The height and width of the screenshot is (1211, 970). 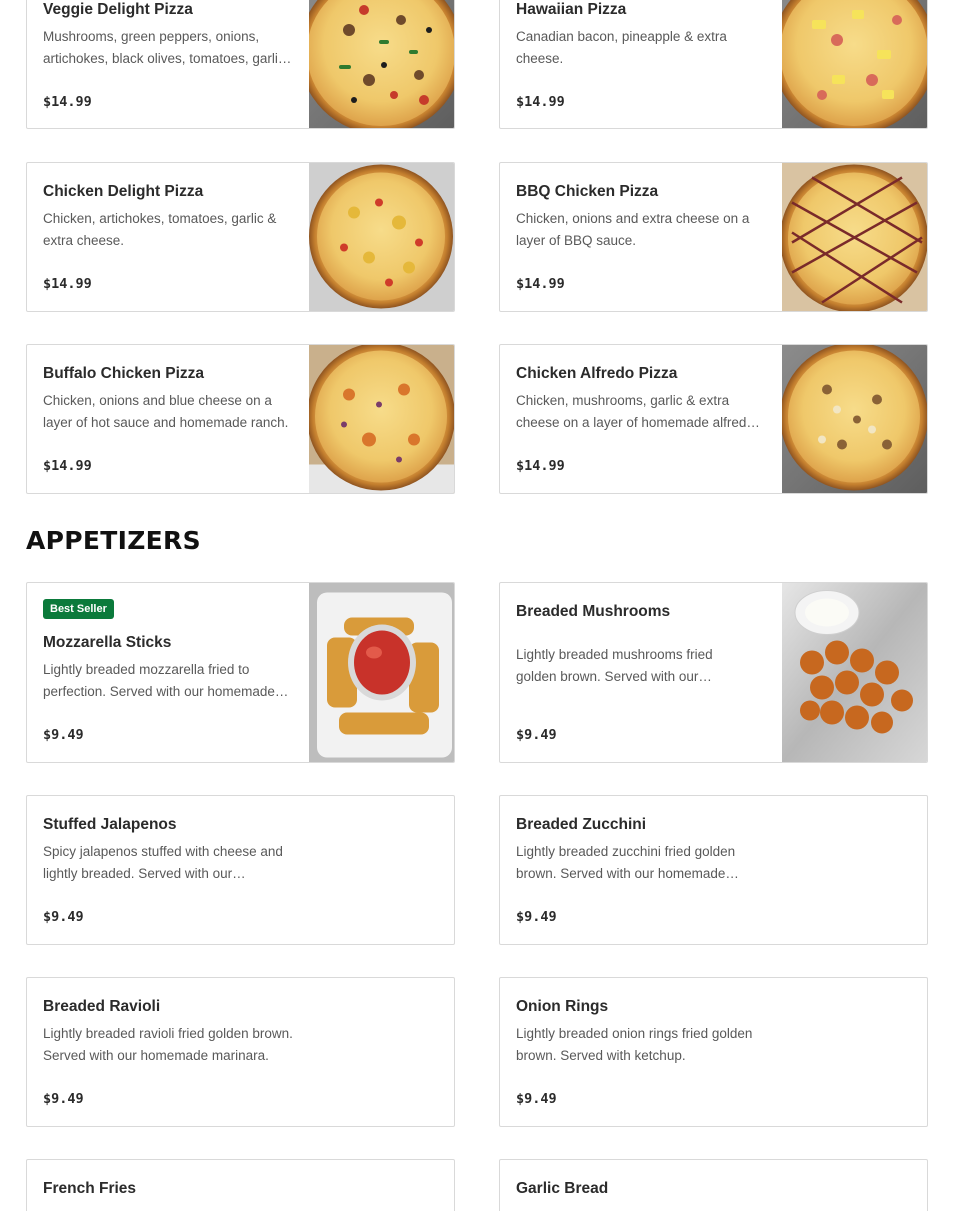 What do you see at coordinates (124, 373) in the screenshot?
I see `item-name: Buffalo Chicken Pizza` at bounding box center [124, 373].